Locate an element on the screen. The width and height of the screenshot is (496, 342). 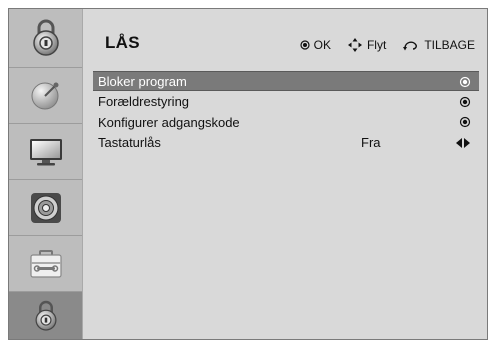
menu-item-block-program: Bloker program is located at coordinates (286, 81).